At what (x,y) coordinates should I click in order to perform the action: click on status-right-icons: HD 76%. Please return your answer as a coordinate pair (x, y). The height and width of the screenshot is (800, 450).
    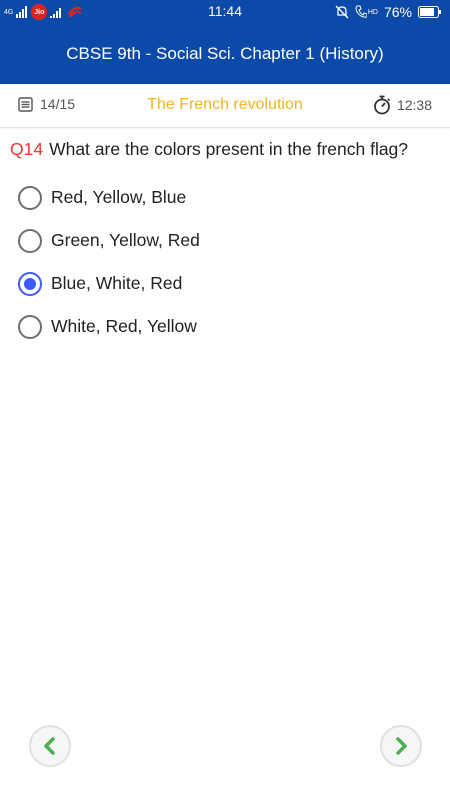
    Looking at the image, I should click on (388, 12).